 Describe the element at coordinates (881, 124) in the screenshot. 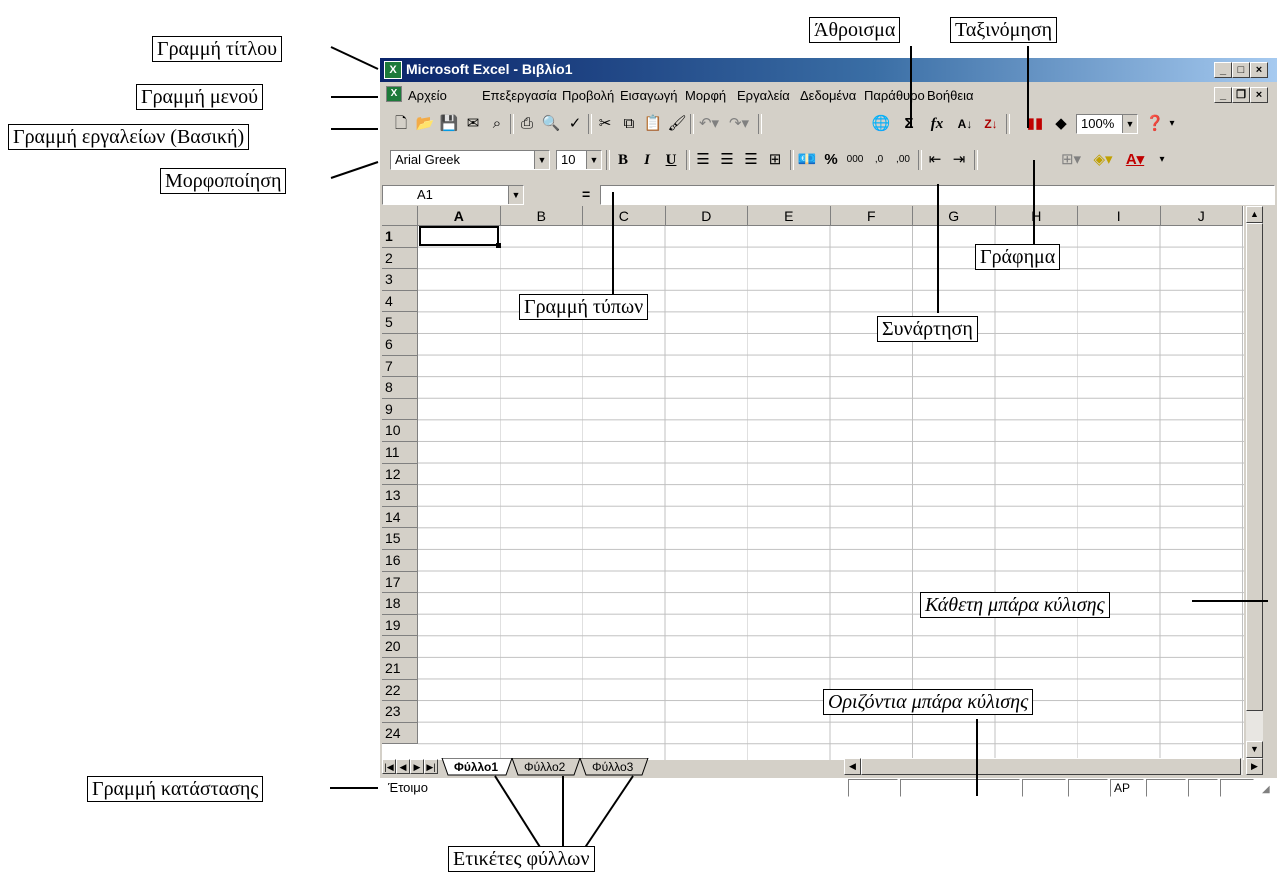

I see `hyperlink-icon: 🌐` at that location.